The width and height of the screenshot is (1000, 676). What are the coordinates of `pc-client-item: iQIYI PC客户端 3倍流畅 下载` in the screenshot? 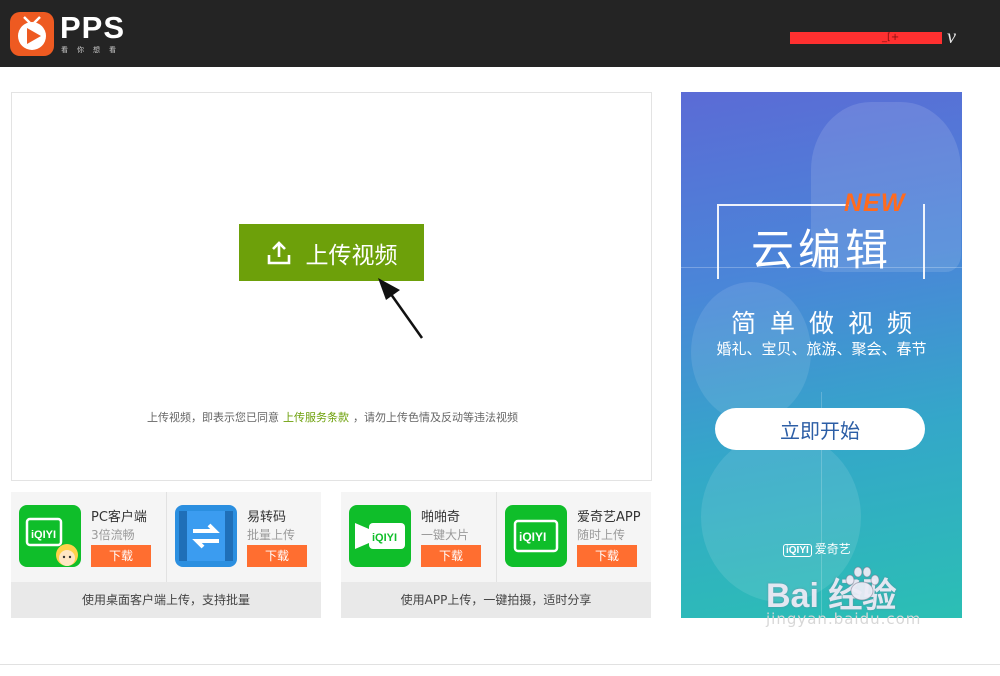 It's located at (88, 537).